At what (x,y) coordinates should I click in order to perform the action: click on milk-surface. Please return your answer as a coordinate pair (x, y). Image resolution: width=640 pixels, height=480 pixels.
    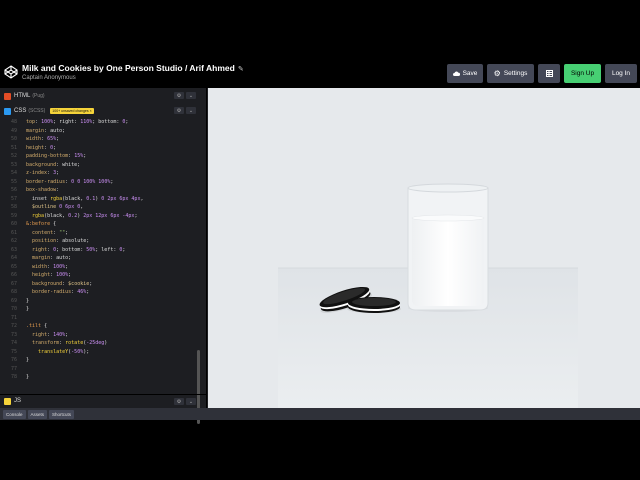
    Looking at the image, I should click on (448, 218).